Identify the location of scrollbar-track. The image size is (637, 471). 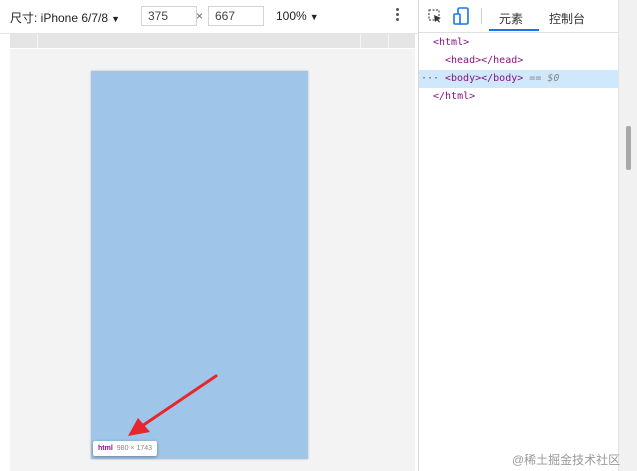
(627, 235).